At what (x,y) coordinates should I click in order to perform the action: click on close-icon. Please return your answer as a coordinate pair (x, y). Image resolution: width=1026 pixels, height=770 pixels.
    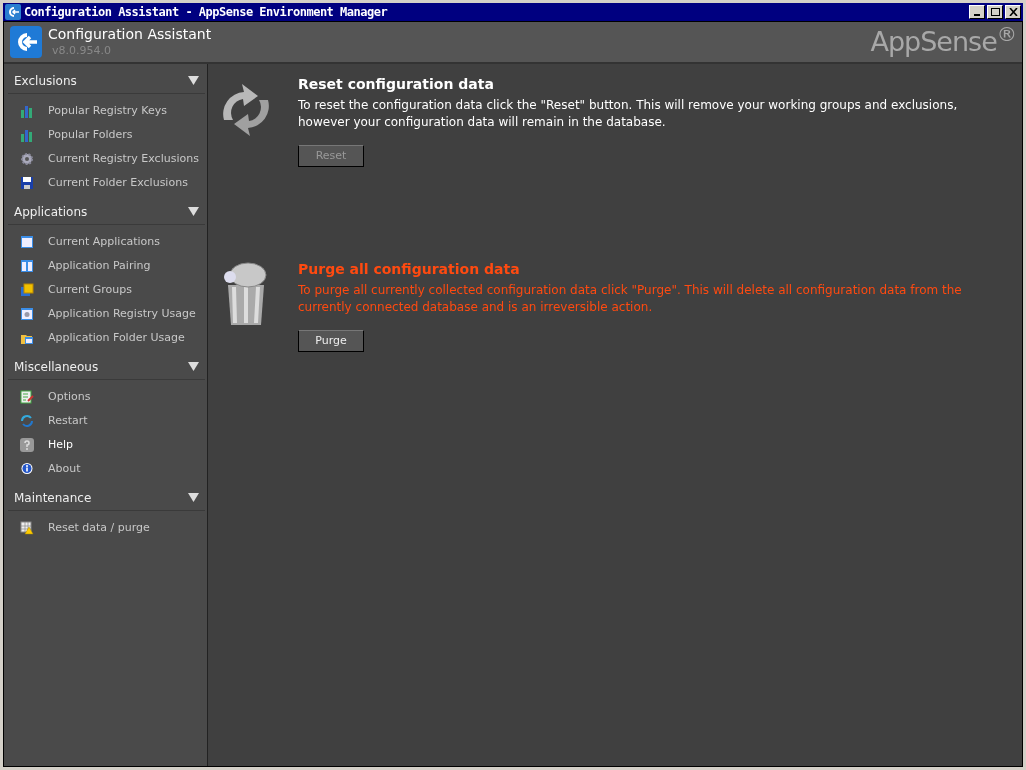
    Looking at the image, I should click on (1013, 12).